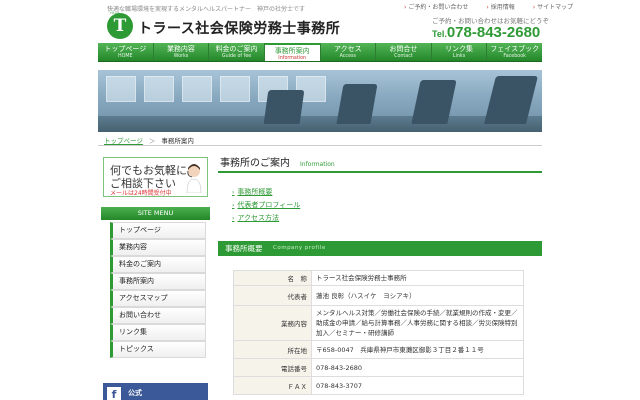 The width and height of the screenshot is (640, 400). Describe the element at coordinates (299, 248) in the screenshot. I see `section-title-en: Company profile` at that location.